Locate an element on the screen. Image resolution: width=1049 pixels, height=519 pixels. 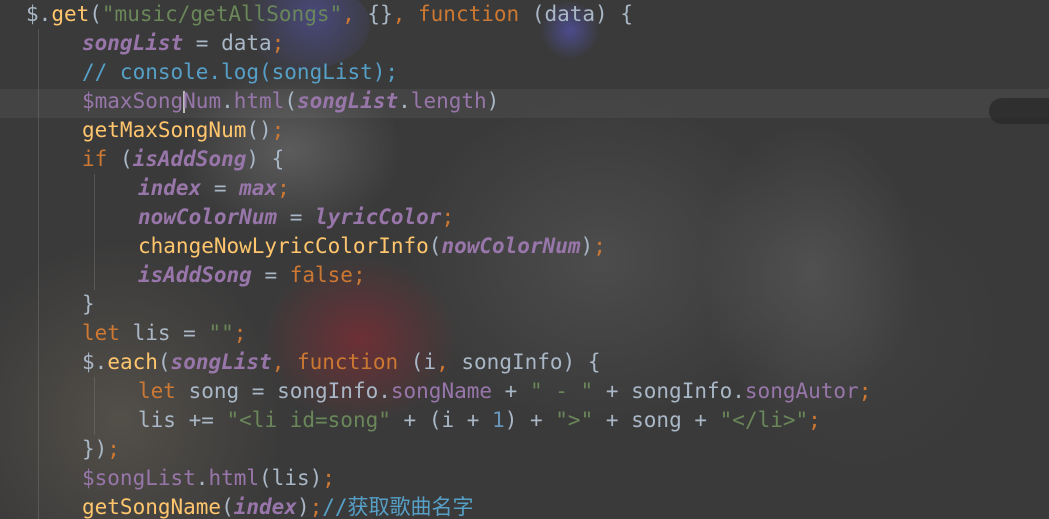
code-line: $songList.html(lis); is located at coordinates (435, 478).